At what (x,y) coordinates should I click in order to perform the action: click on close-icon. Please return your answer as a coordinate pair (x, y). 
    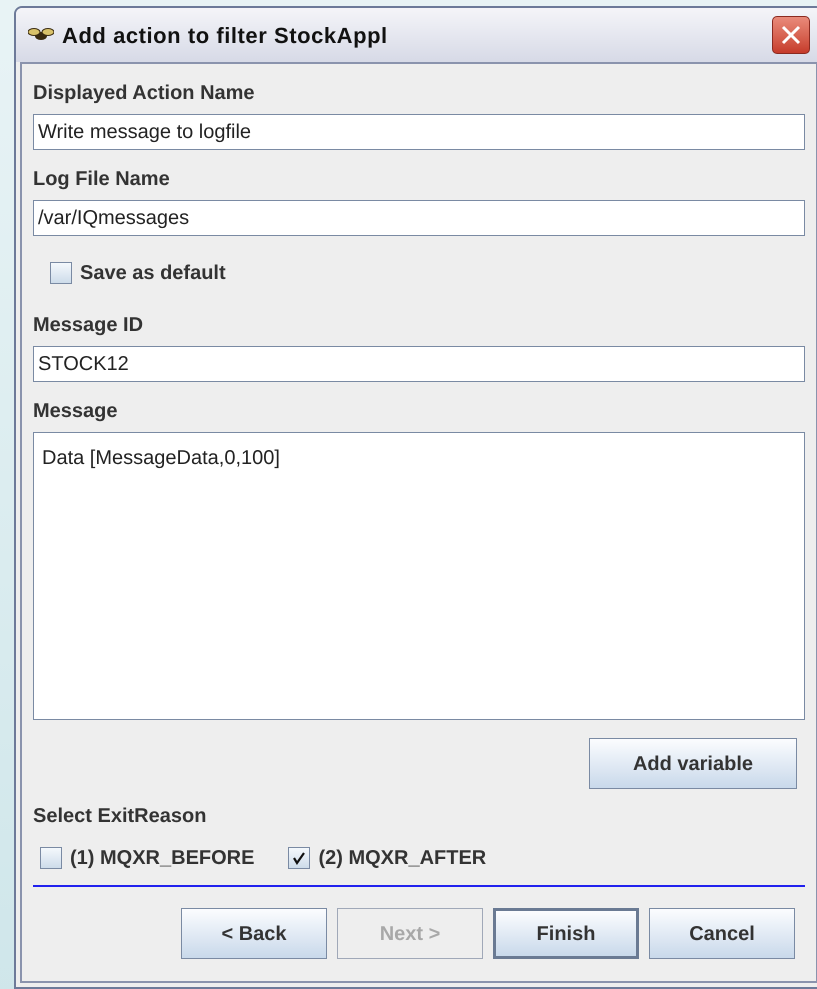
    Looking at the image, I should click on (791, 35).